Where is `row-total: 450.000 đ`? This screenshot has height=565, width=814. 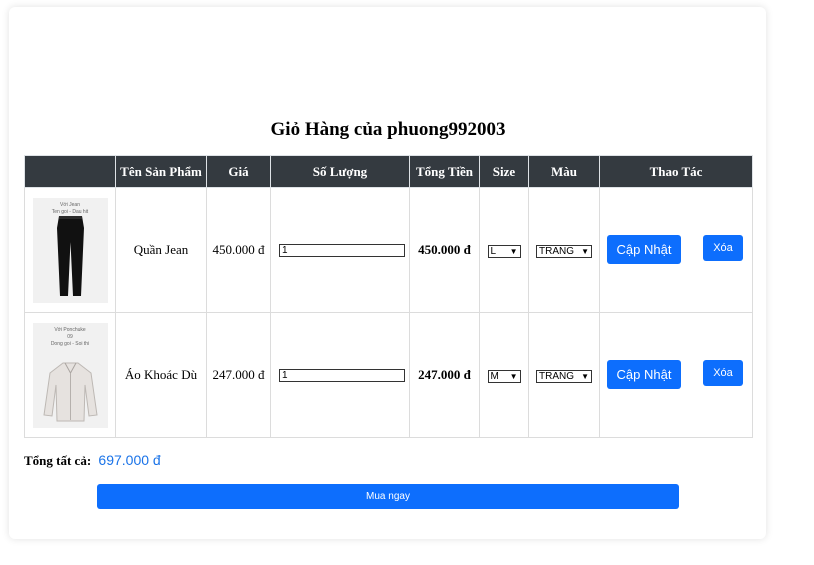 row-total: 450.000 đ is located at coordinates (444, 250).